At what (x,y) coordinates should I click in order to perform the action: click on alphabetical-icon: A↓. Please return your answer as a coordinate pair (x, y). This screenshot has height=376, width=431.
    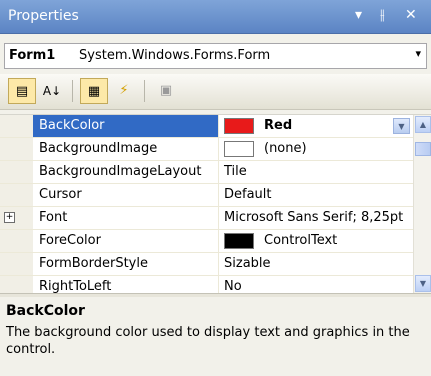
    Looking at the image, I should click on (52, 91).